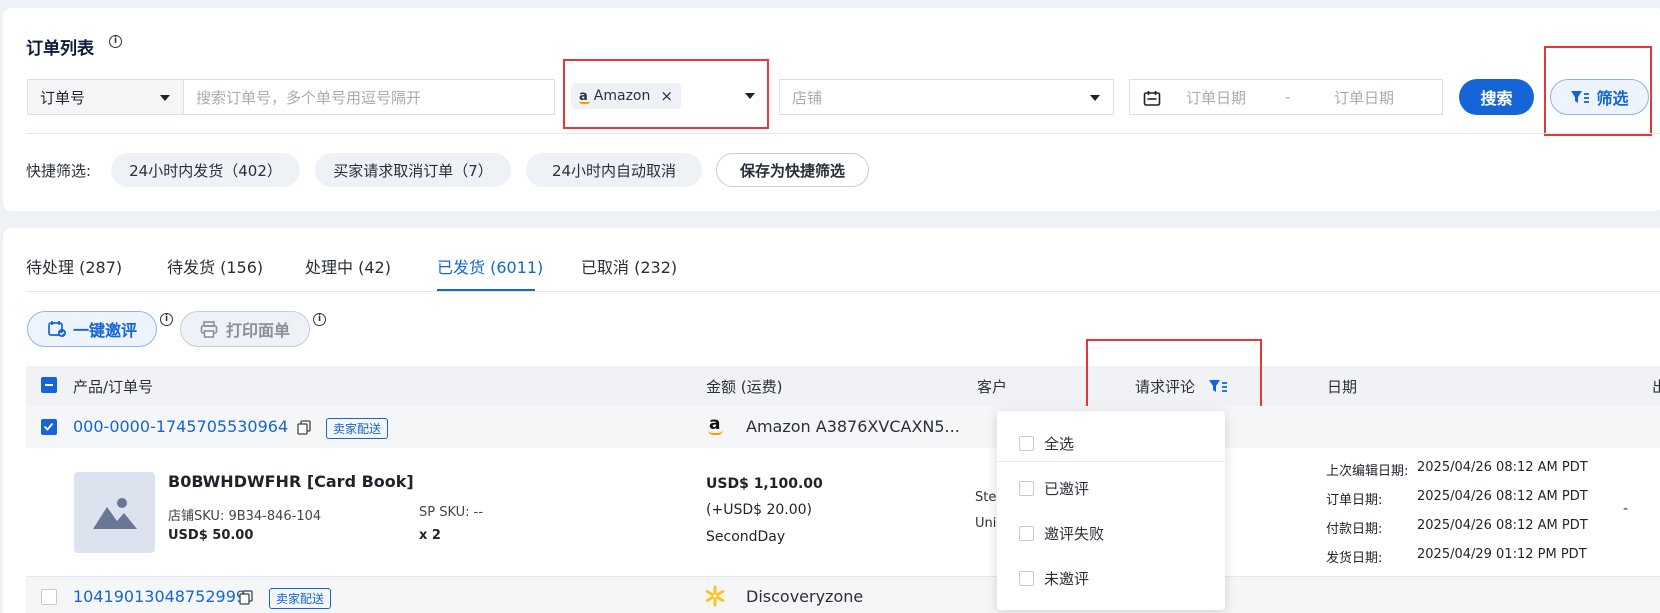 The width and height of the screenshot is (1660, 613). Describe the element at coordinates (211, 535) in the screenshot. I see `unit-price: USD$ 50.00` at that location.